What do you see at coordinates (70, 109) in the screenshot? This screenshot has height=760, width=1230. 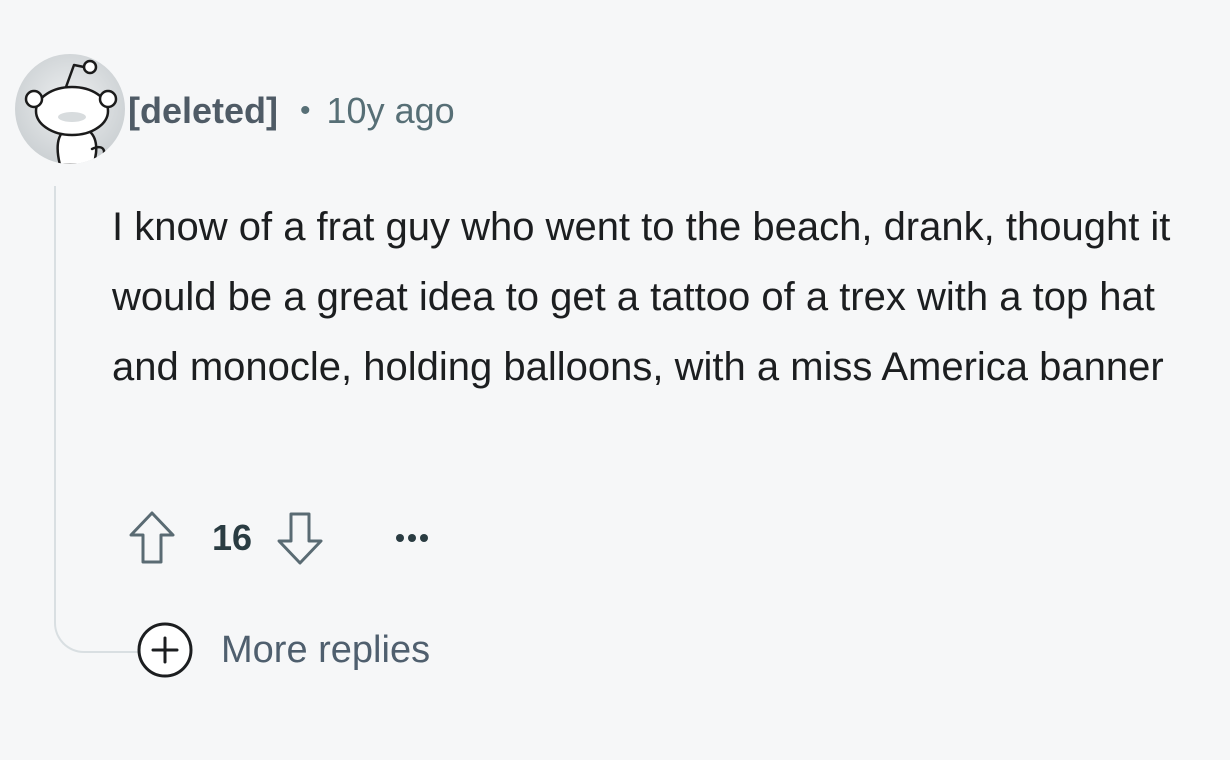 I see `snoo-avatar-icon` at bounding box center [70, 109].